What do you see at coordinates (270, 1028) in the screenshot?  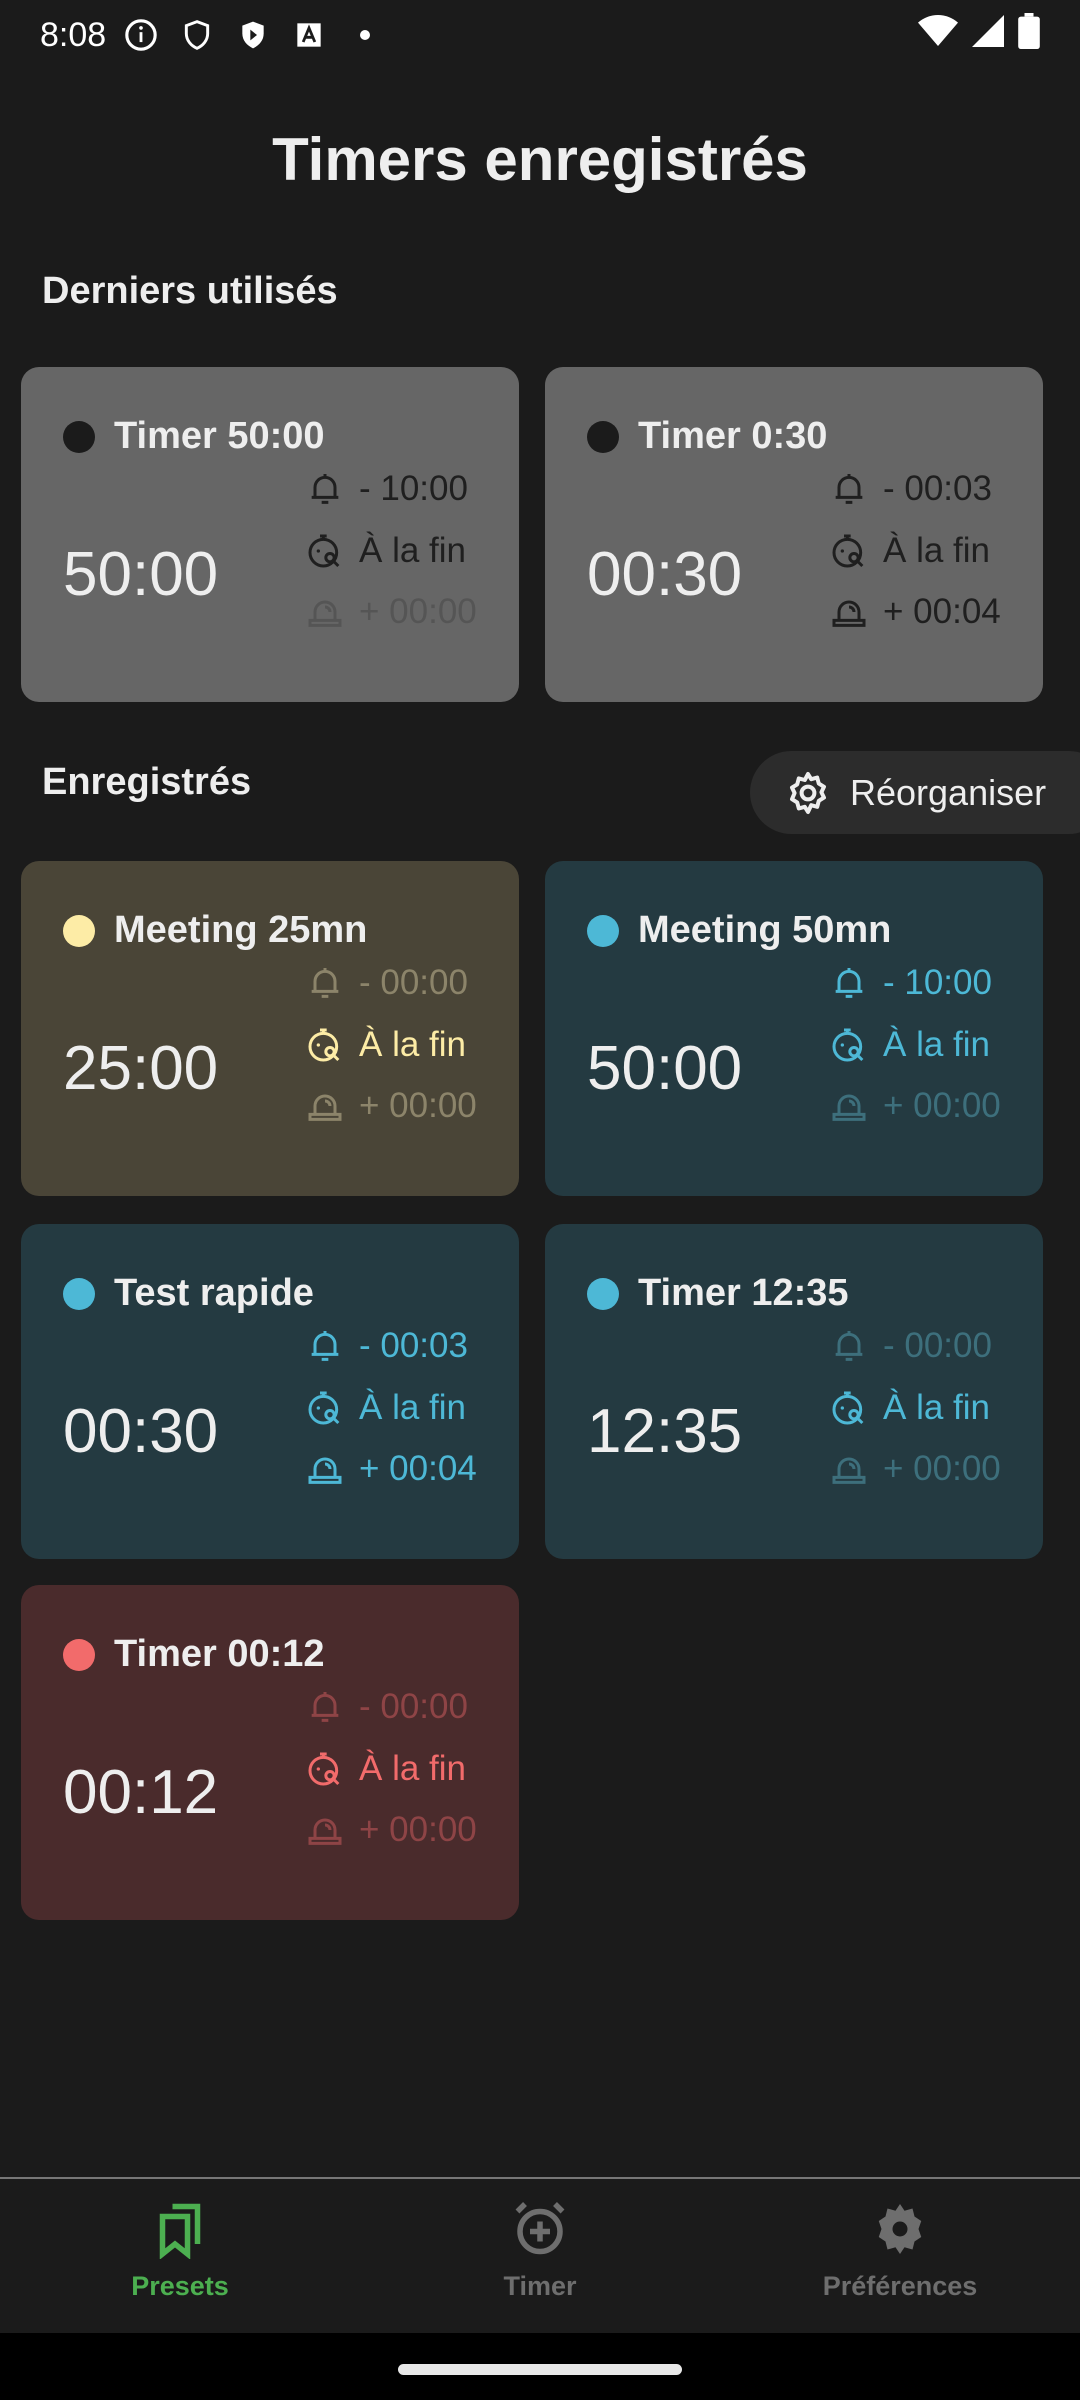 I see `timer-card: Meeting 25mn 25:00 - 00:00 À la fin + 00:00` at bounding box center [270, 1028].